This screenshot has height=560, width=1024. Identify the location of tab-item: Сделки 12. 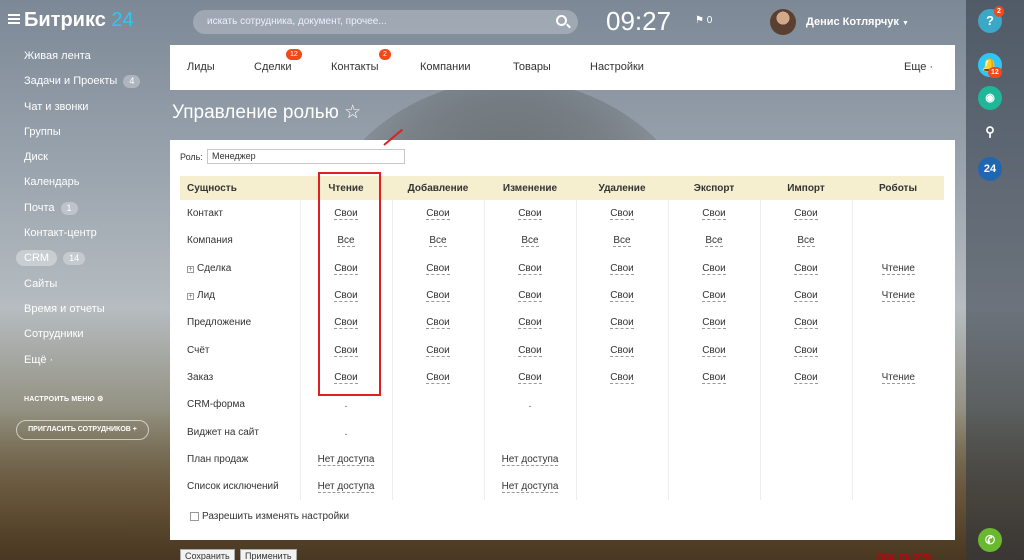
(278, 61).